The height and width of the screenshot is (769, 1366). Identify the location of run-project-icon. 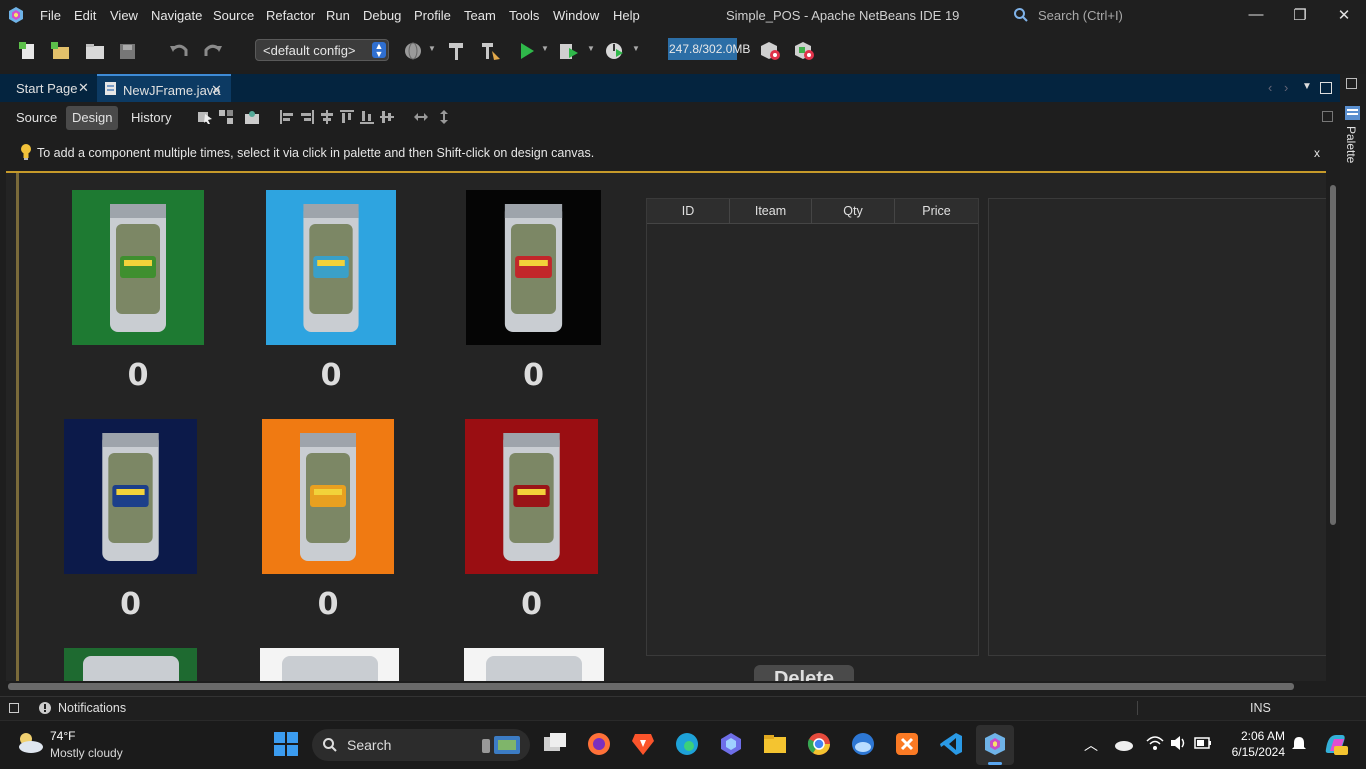
(527, 51).